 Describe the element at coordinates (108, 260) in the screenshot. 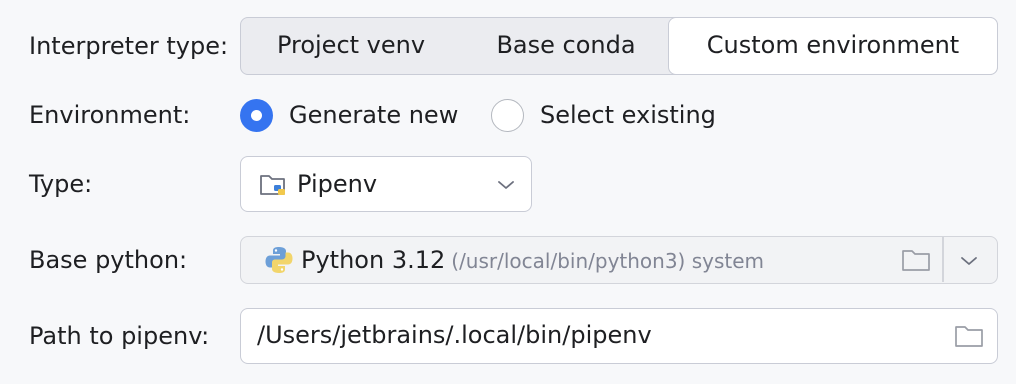

I see `base-python-label: Base python:` at that location.